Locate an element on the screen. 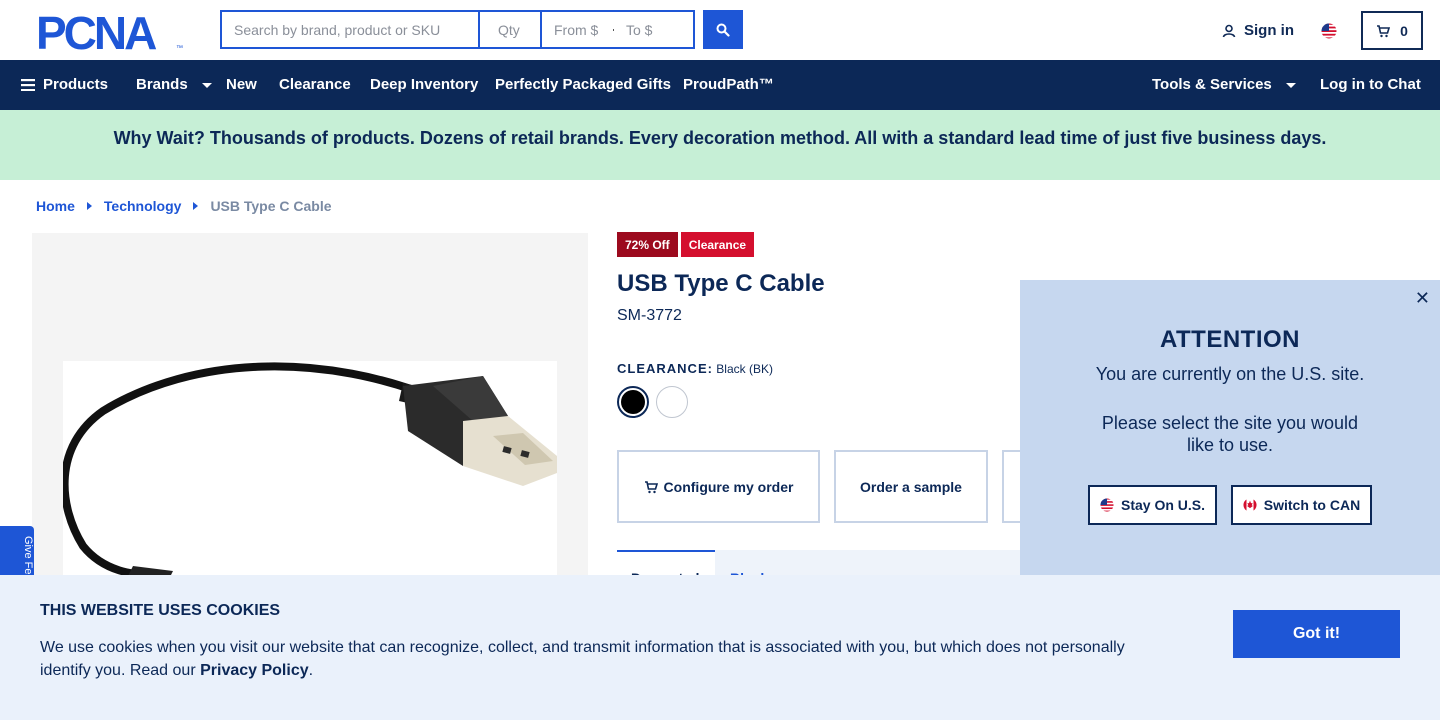 The image size is (1440, 720). nav-new: New is located at coordinates (241, 84).